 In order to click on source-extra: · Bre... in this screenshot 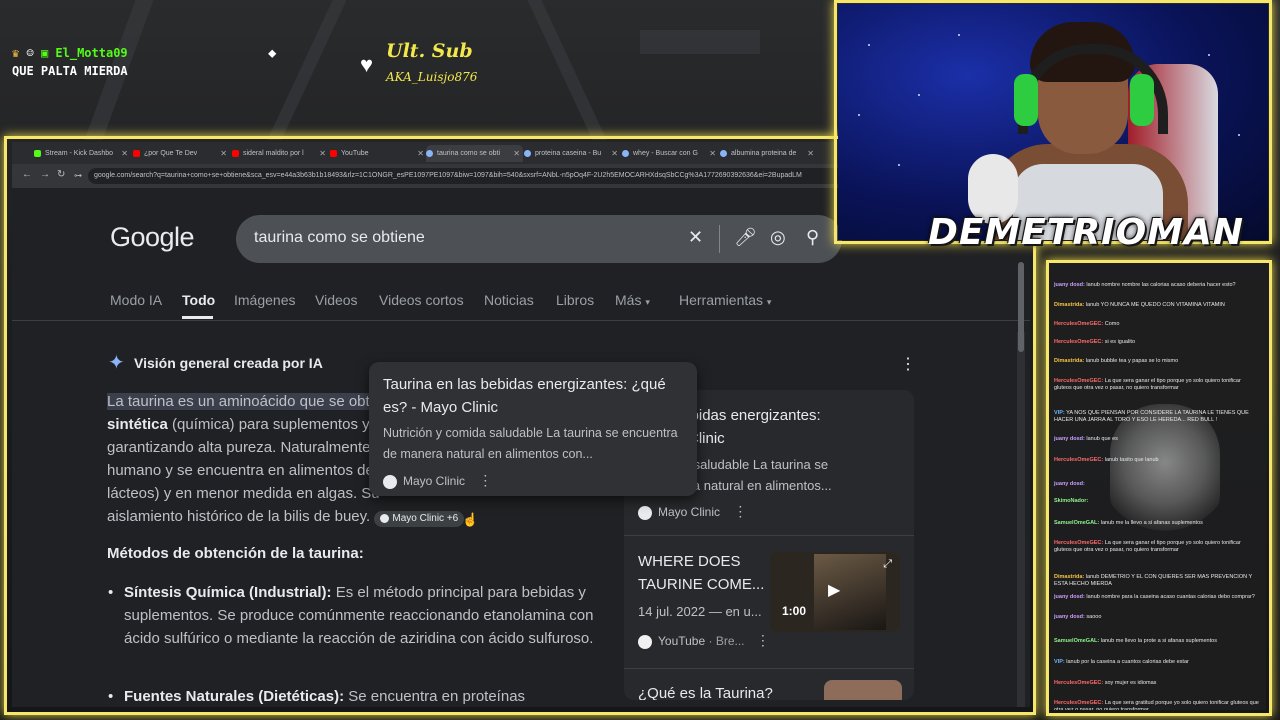, I will do `click(726, 641)`.